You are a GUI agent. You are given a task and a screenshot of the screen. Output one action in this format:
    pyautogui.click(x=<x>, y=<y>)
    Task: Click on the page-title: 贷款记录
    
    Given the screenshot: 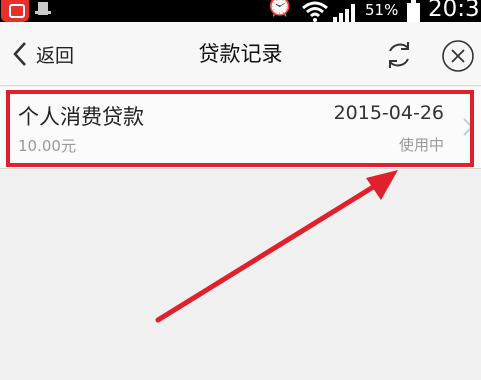 What is the action you would take?
    pyautogui.click(x=240, y=54)
    